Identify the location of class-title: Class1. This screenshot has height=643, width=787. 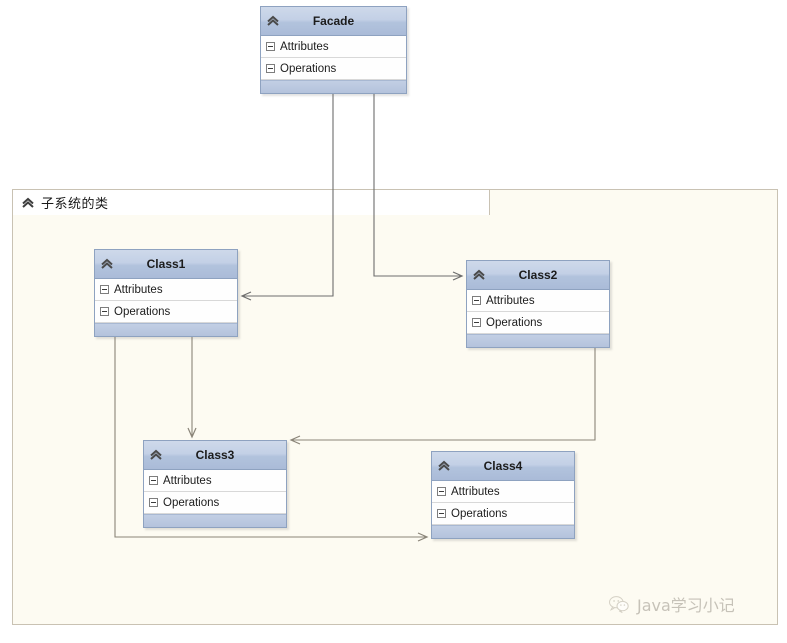
(166, 264).